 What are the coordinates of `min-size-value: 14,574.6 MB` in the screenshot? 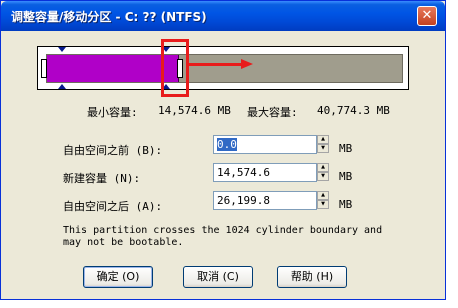 It's located at (194, 110).